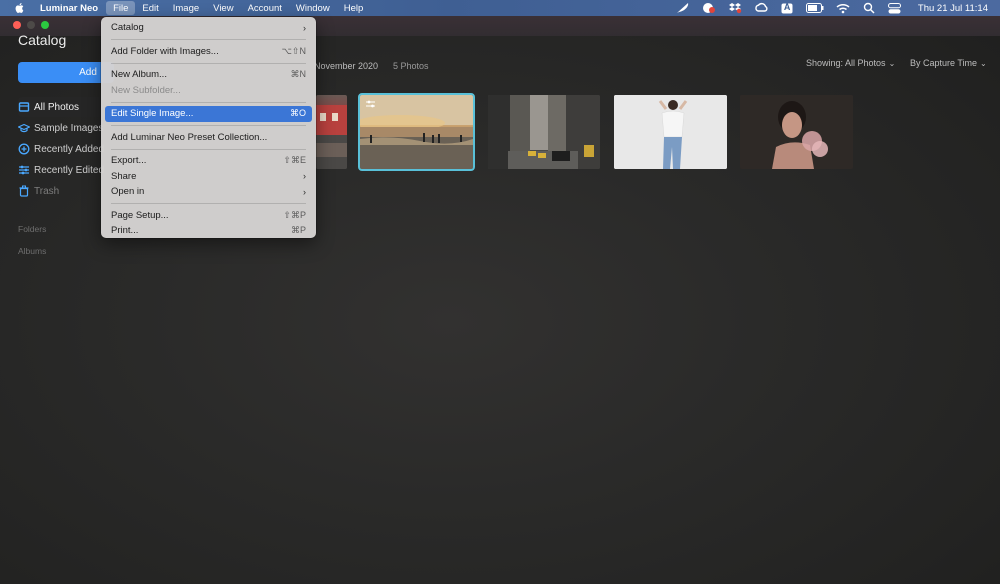 The image size is (1000, 584). Describe the element at coordinates (895, 8) in the screenshot. I see `control-center-icon` at that location.